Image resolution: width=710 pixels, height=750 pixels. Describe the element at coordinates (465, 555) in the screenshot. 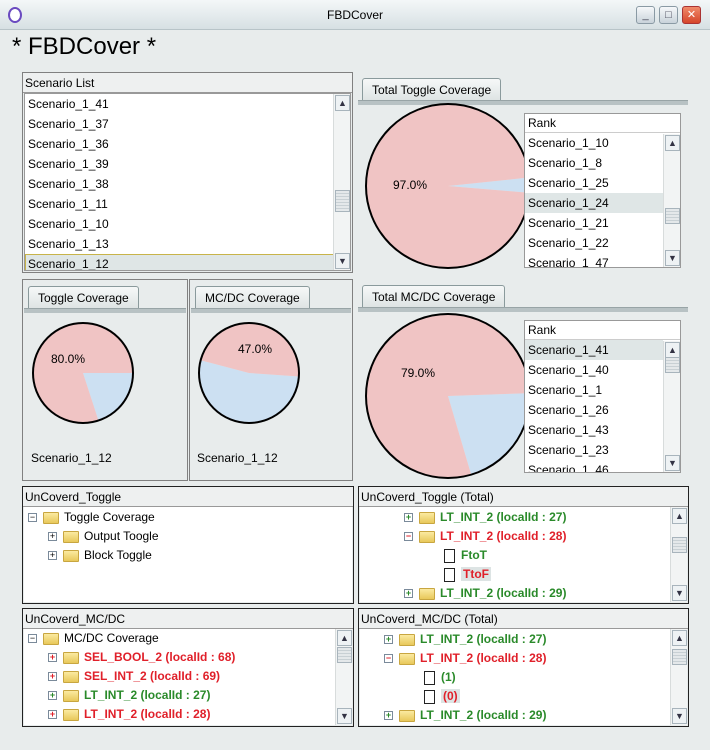

I see `tree-leaf: FtoT` at that location.